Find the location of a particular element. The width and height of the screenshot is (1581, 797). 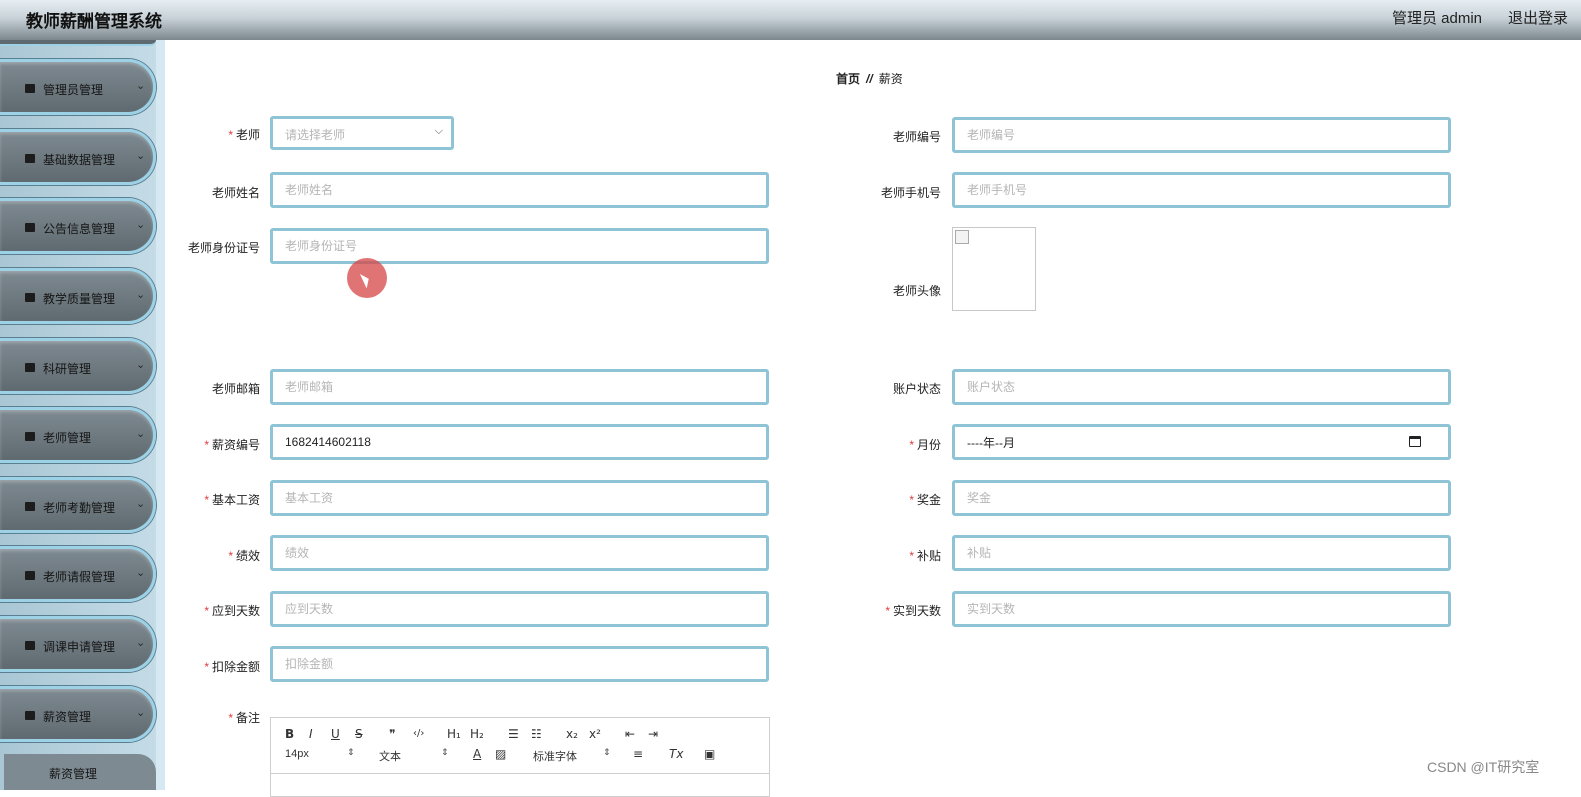

due-days-input is located at coordinates (519, 609).